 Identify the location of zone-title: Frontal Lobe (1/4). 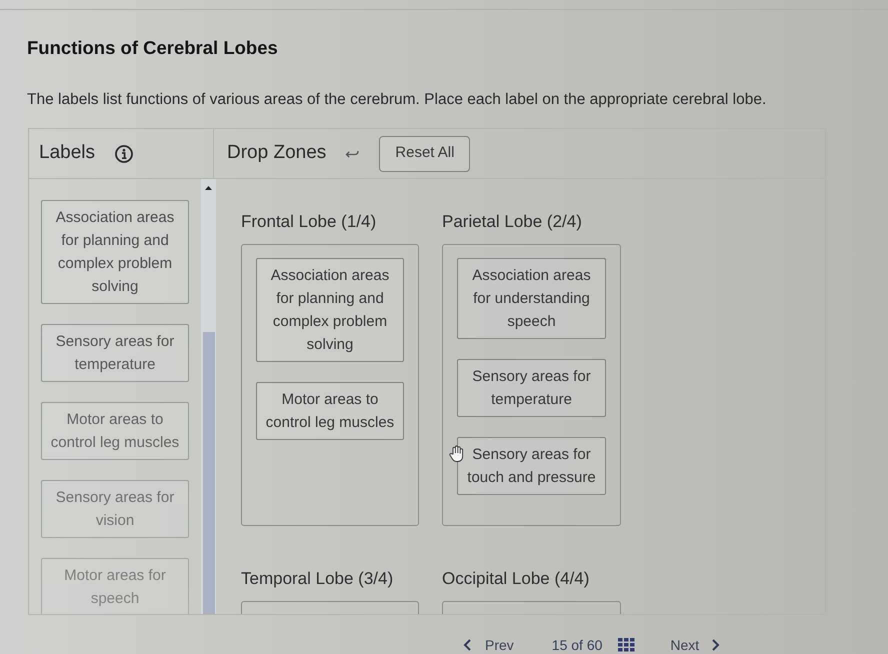
(308, 221).